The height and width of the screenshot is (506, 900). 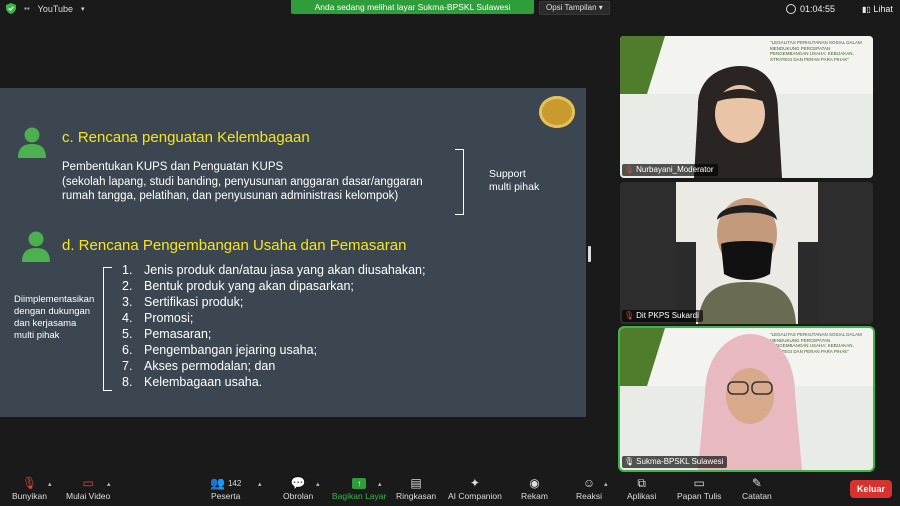 I want to click on chat-label: Obrolan, so click(x=298, y=496).